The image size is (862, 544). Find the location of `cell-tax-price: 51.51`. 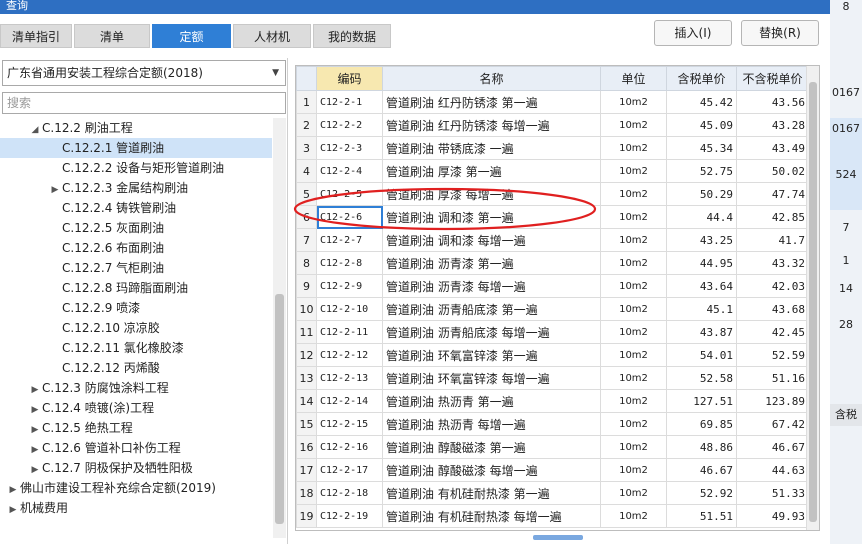

cell-tax-price: 51.51 is located at coordinates (701, 516).